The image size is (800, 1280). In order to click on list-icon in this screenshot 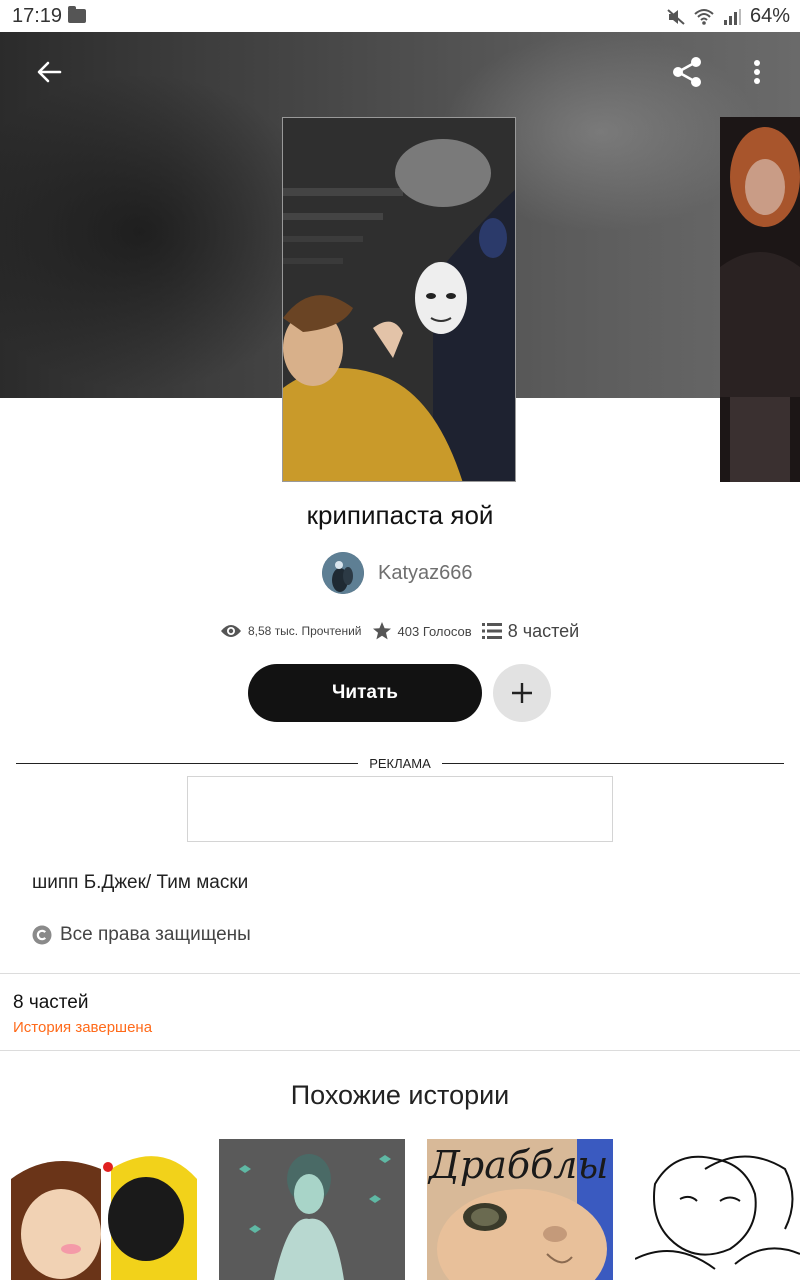, I will do `click(491, 631)`.